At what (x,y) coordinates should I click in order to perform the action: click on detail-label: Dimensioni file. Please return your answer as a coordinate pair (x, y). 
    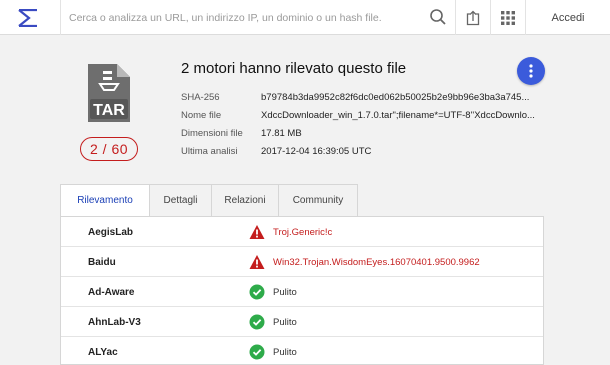
    Looking at the image, I should click on (212, 133).